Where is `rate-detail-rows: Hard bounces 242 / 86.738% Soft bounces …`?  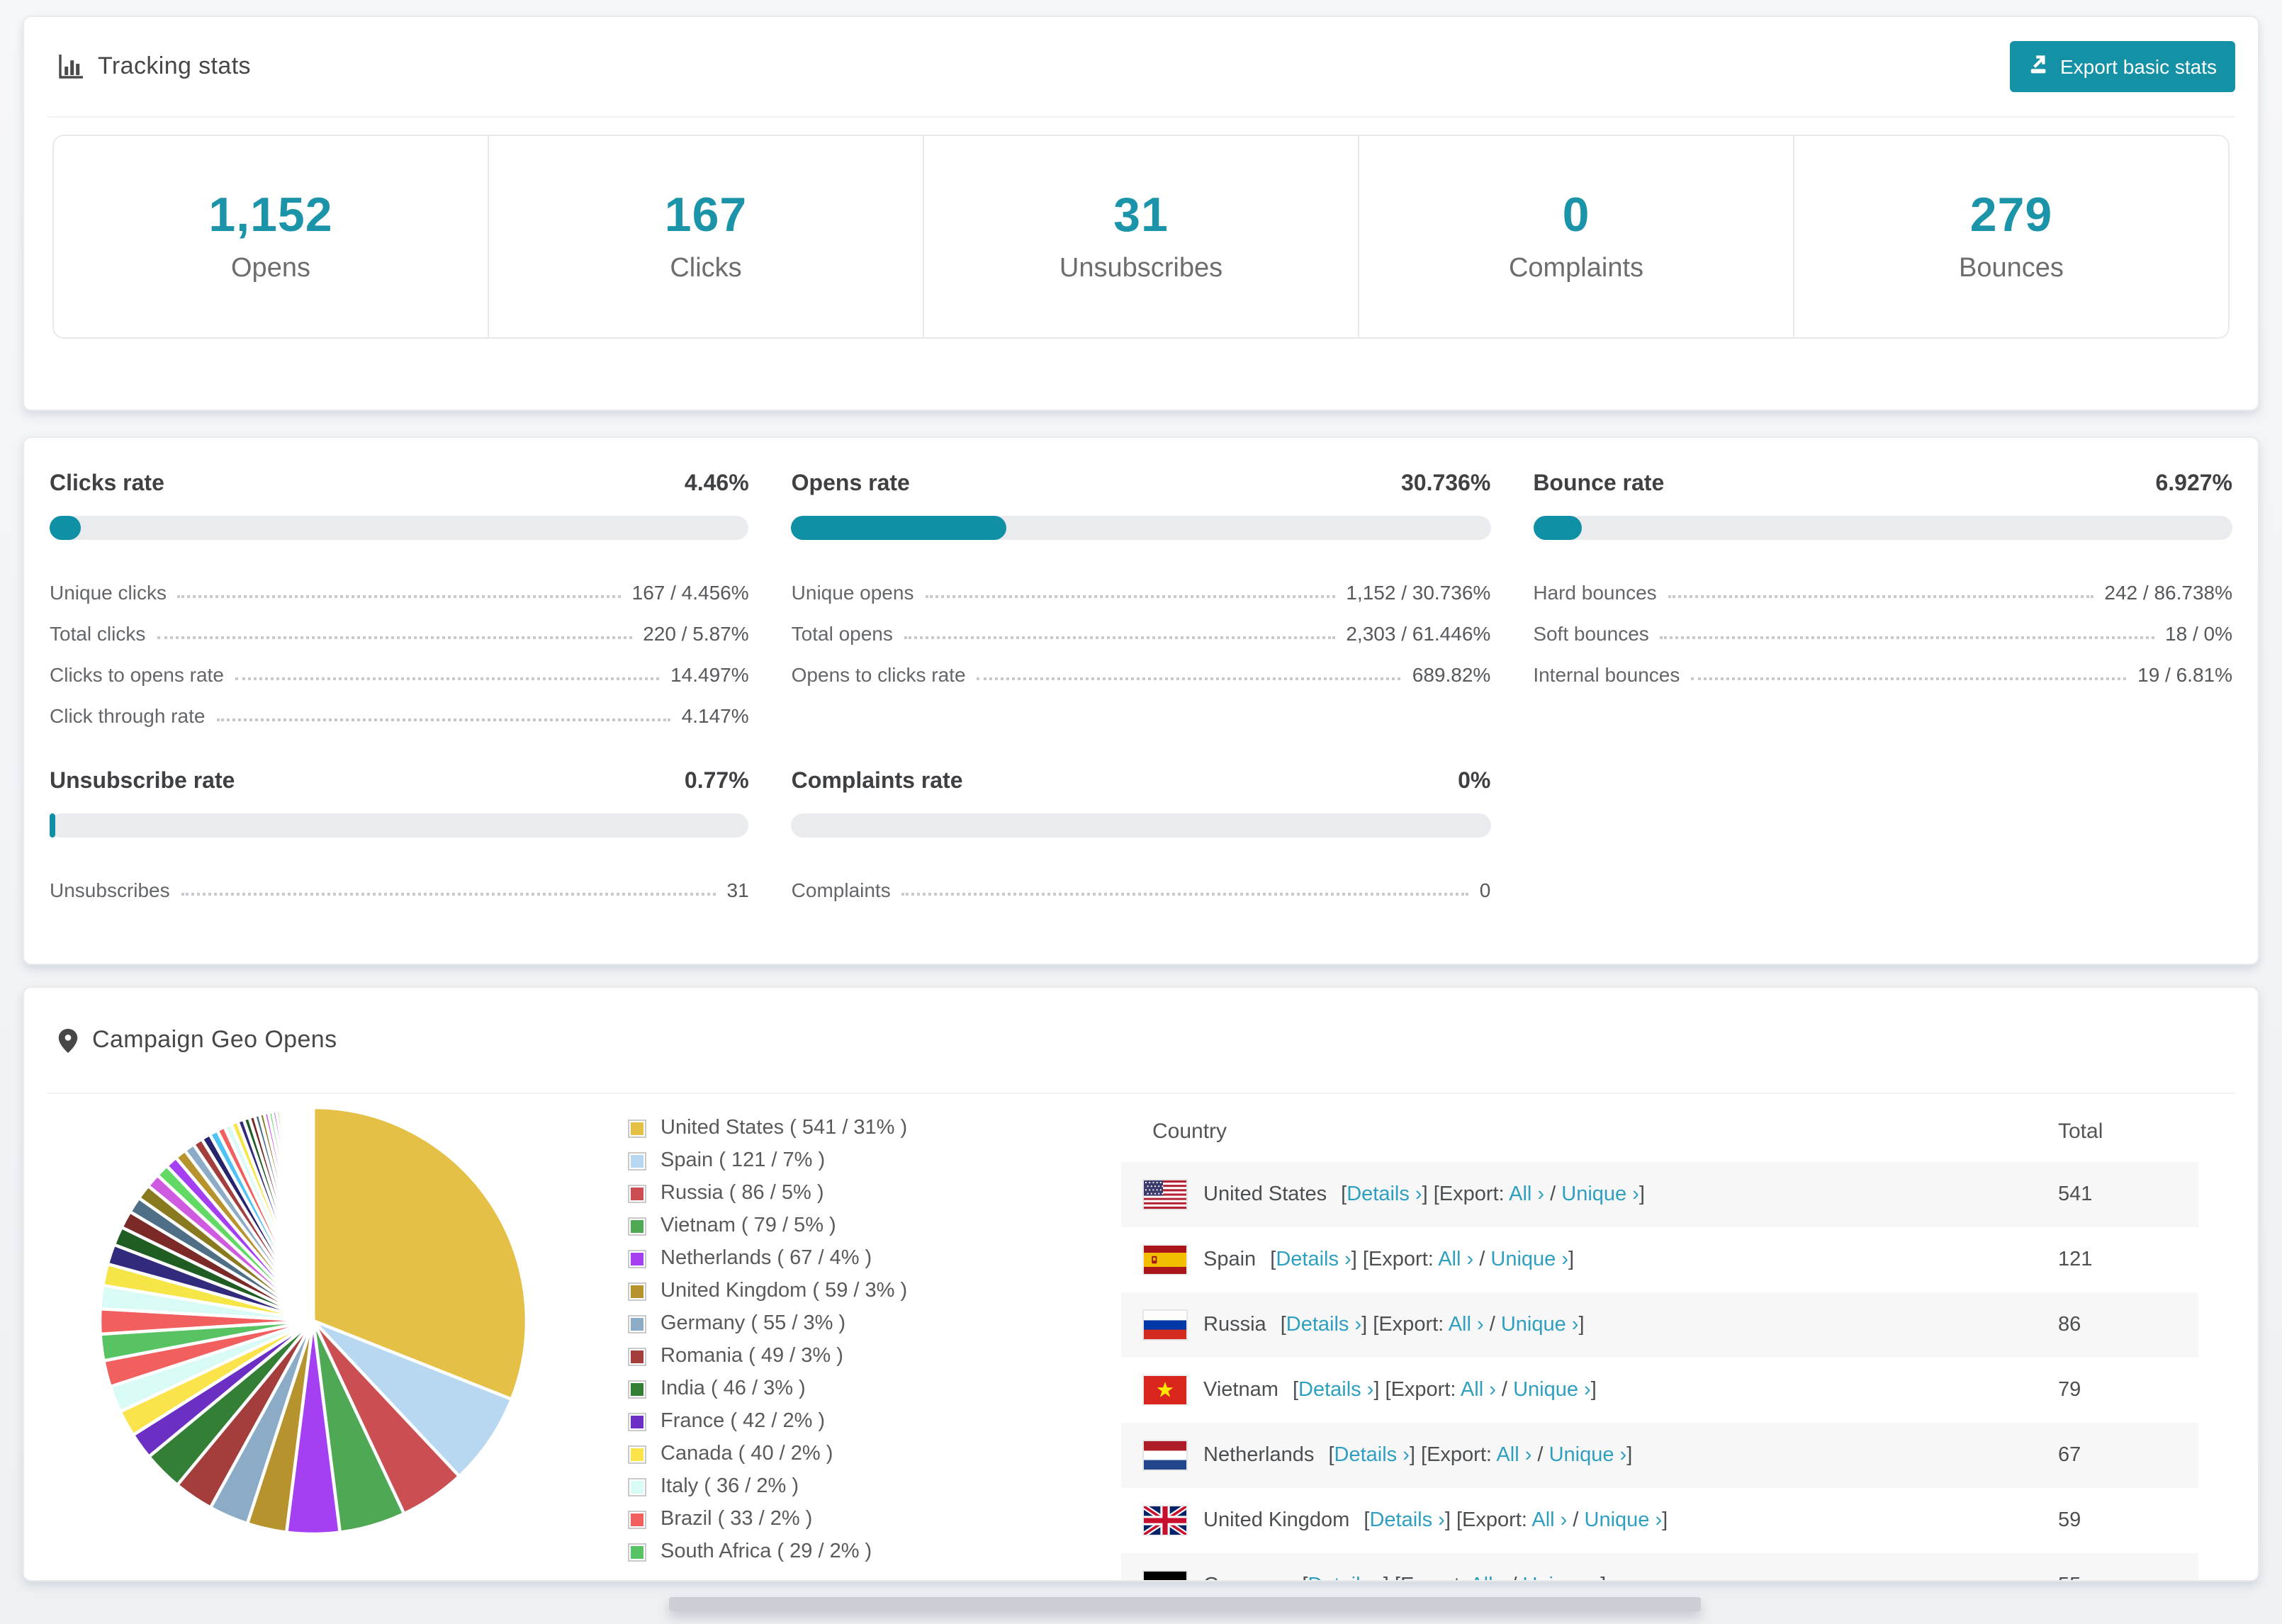 rate-detail-rows: Hard bounces 242 / 86.738% Soft bounces … is located at coordinates (1882, 630).